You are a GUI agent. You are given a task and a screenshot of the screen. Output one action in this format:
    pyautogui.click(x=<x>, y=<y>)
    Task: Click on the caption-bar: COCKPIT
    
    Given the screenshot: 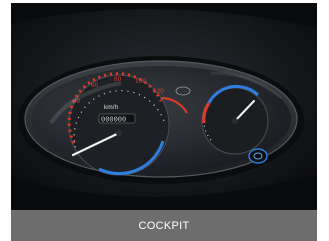 What is the action you would take?
    pyautogui.click(x=164, y=225)
    